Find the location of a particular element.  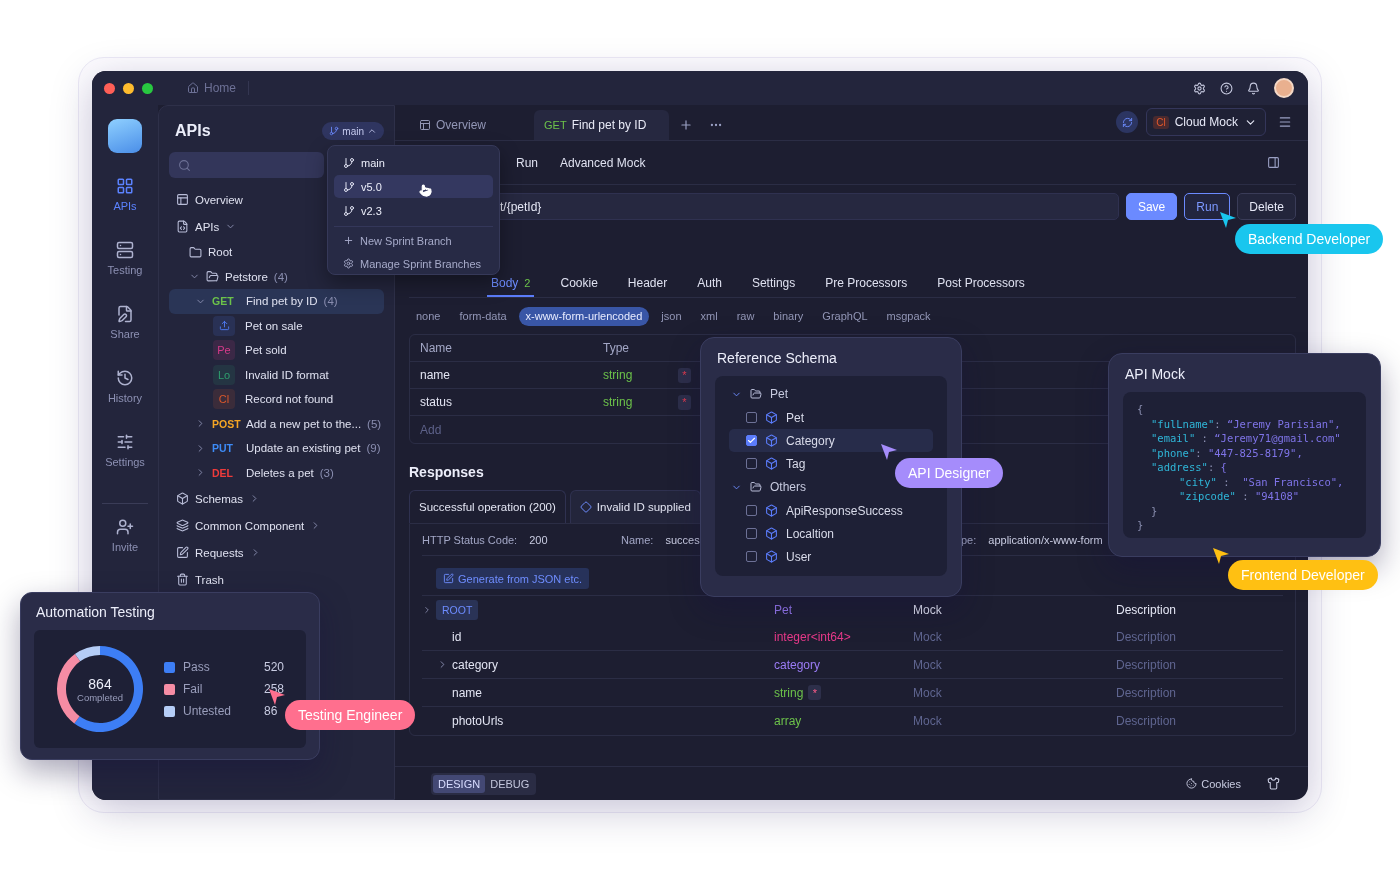

tree-item: Schemas is located at coordinates (276, 498).